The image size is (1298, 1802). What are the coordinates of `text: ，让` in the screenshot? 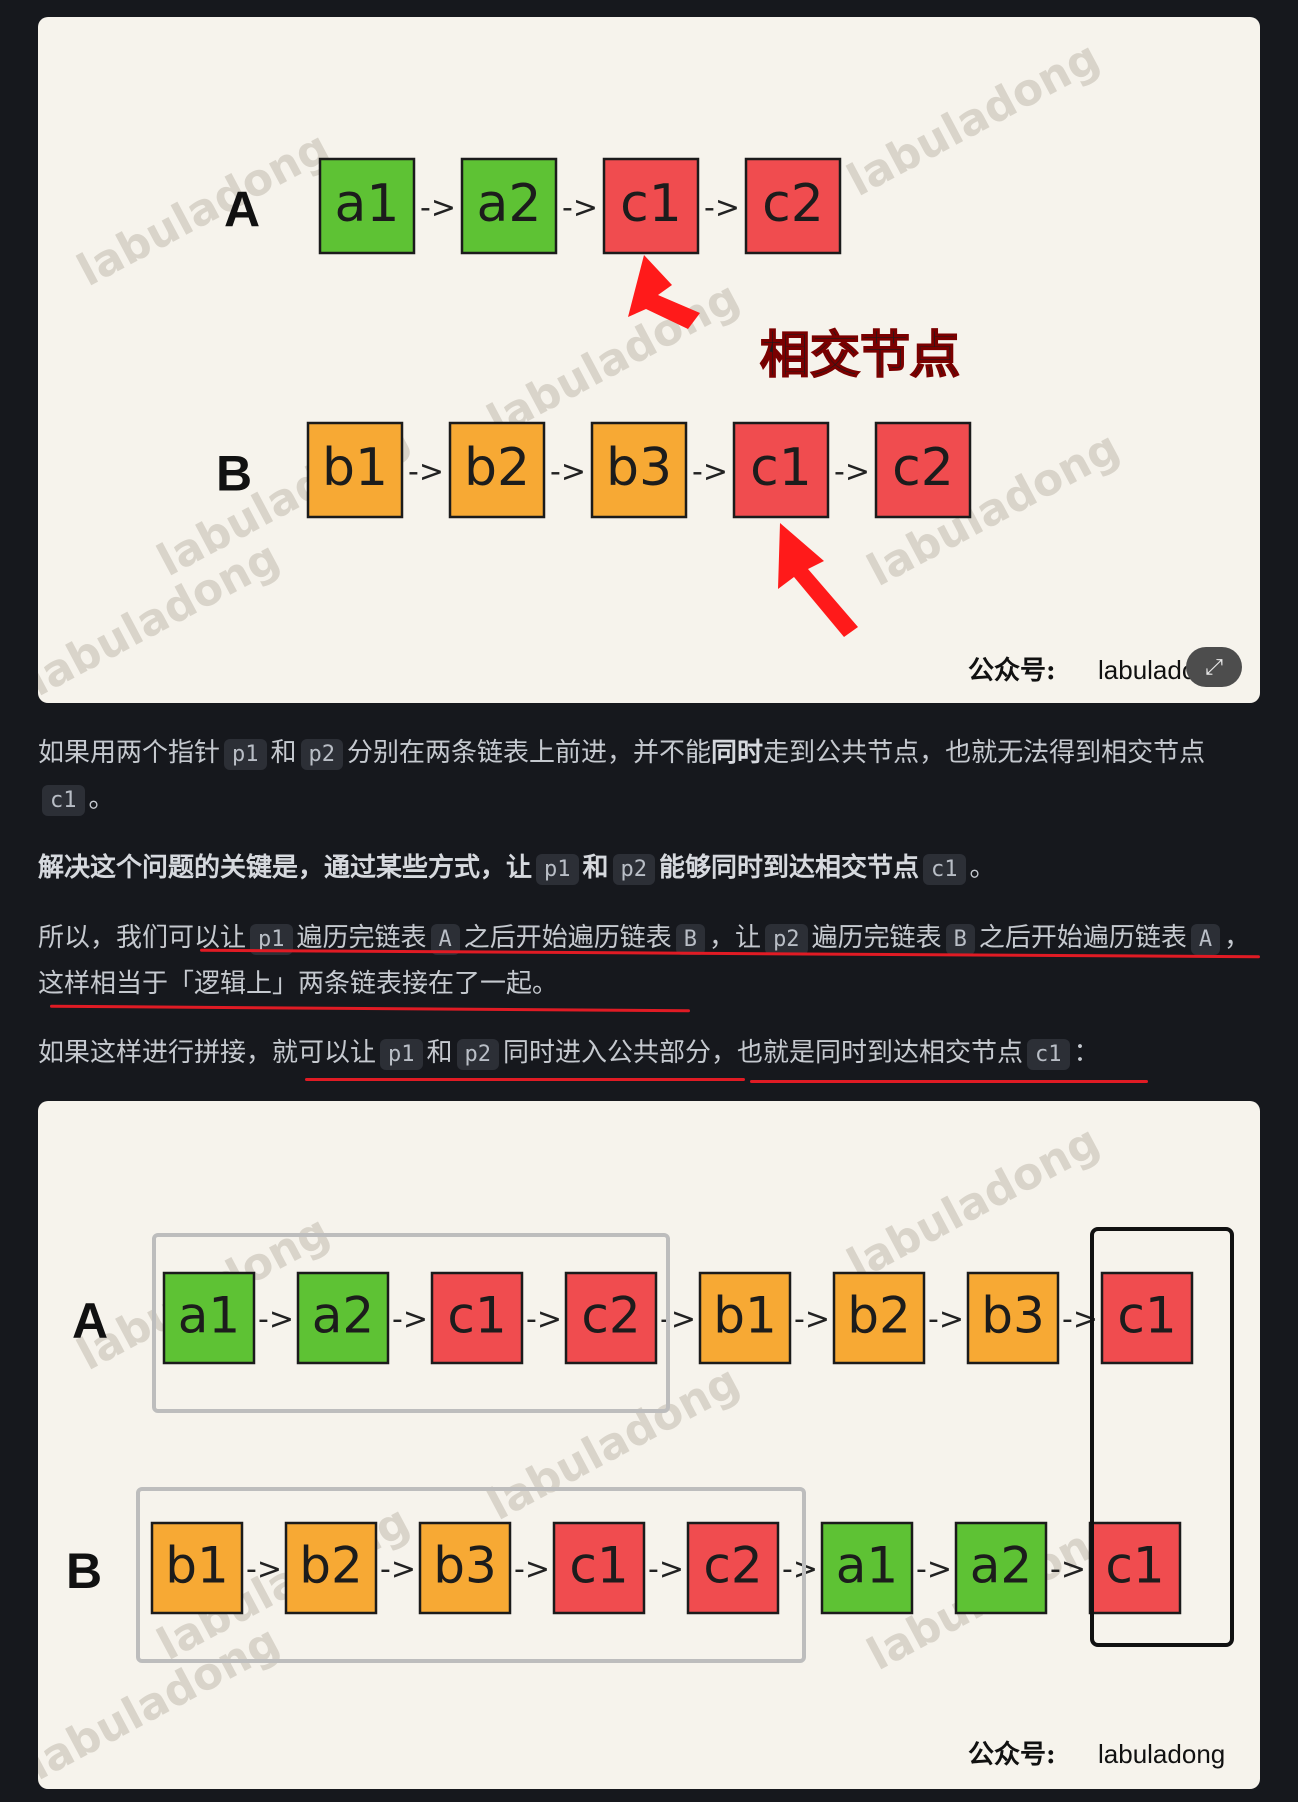 It's located at (735, 938).